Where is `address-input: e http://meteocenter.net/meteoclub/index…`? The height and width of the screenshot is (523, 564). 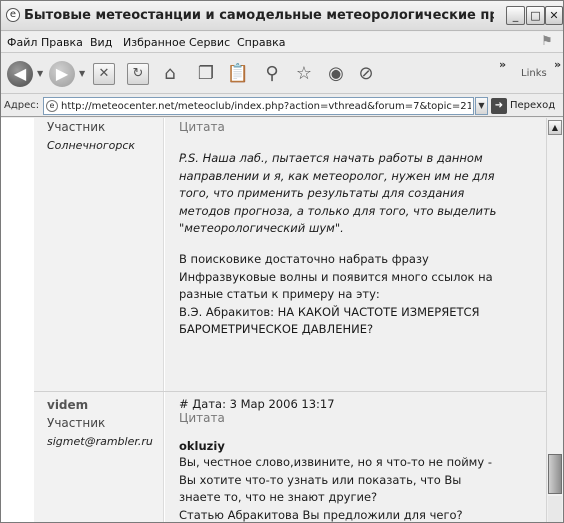
address-input: e http://meteocenter.net/meteoclub/index… is located at coordinates (258, 106).